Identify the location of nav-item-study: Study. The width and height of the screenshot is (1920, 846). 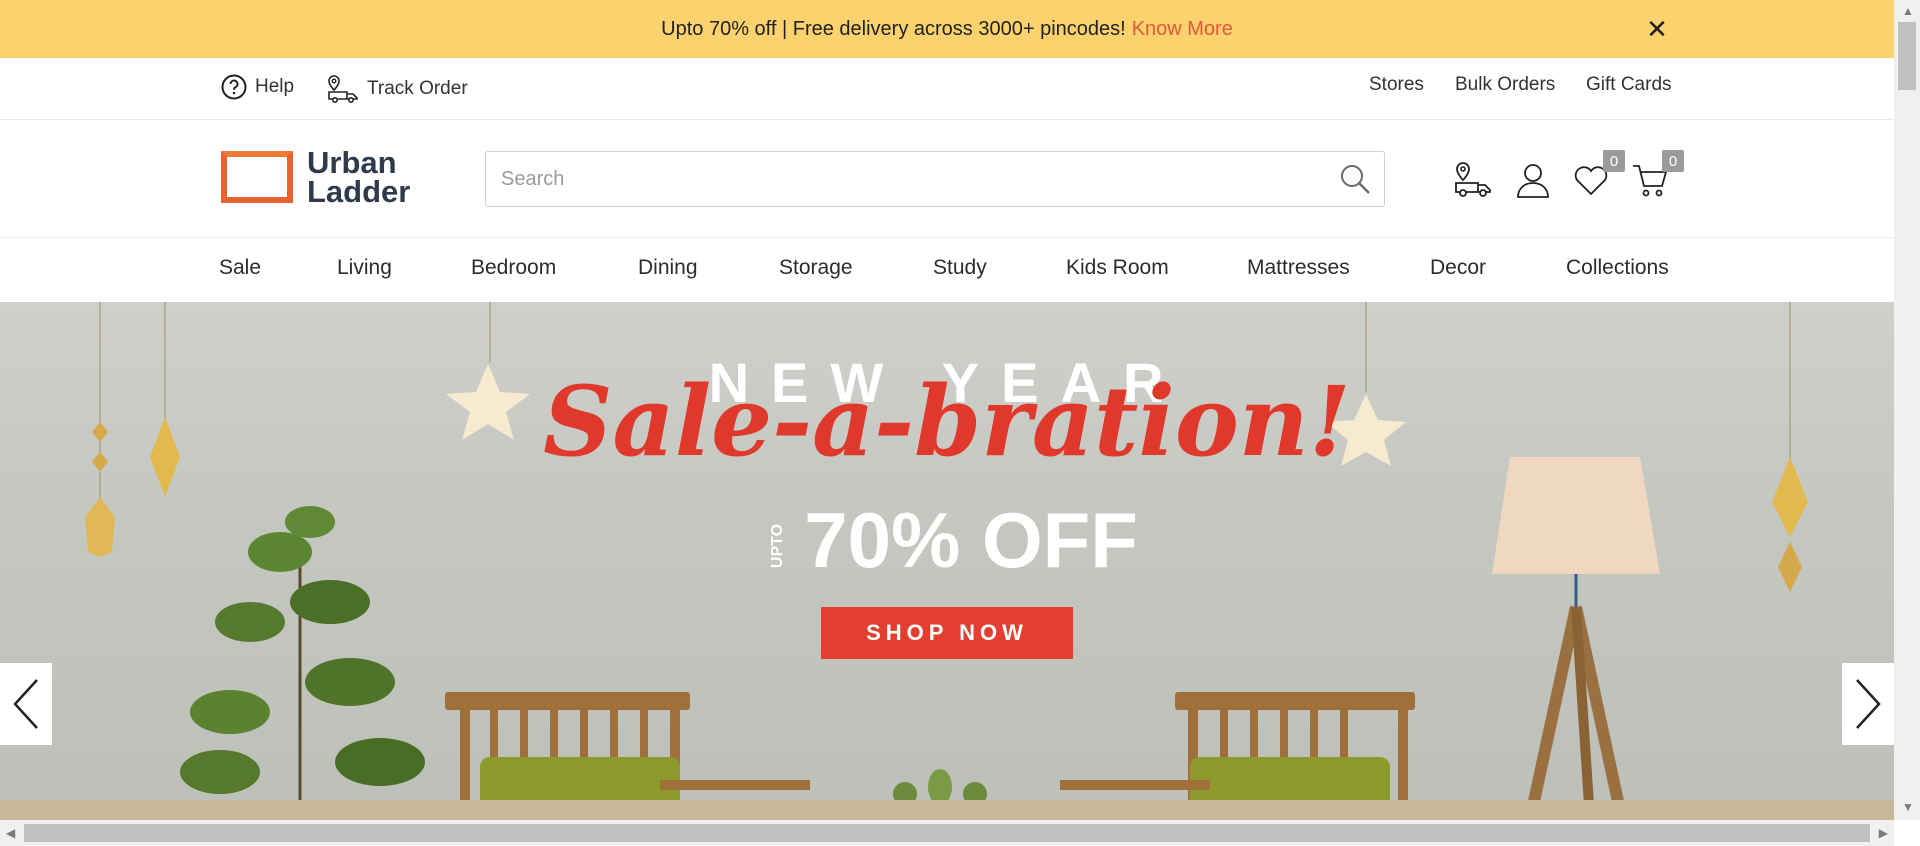
(960, 268).